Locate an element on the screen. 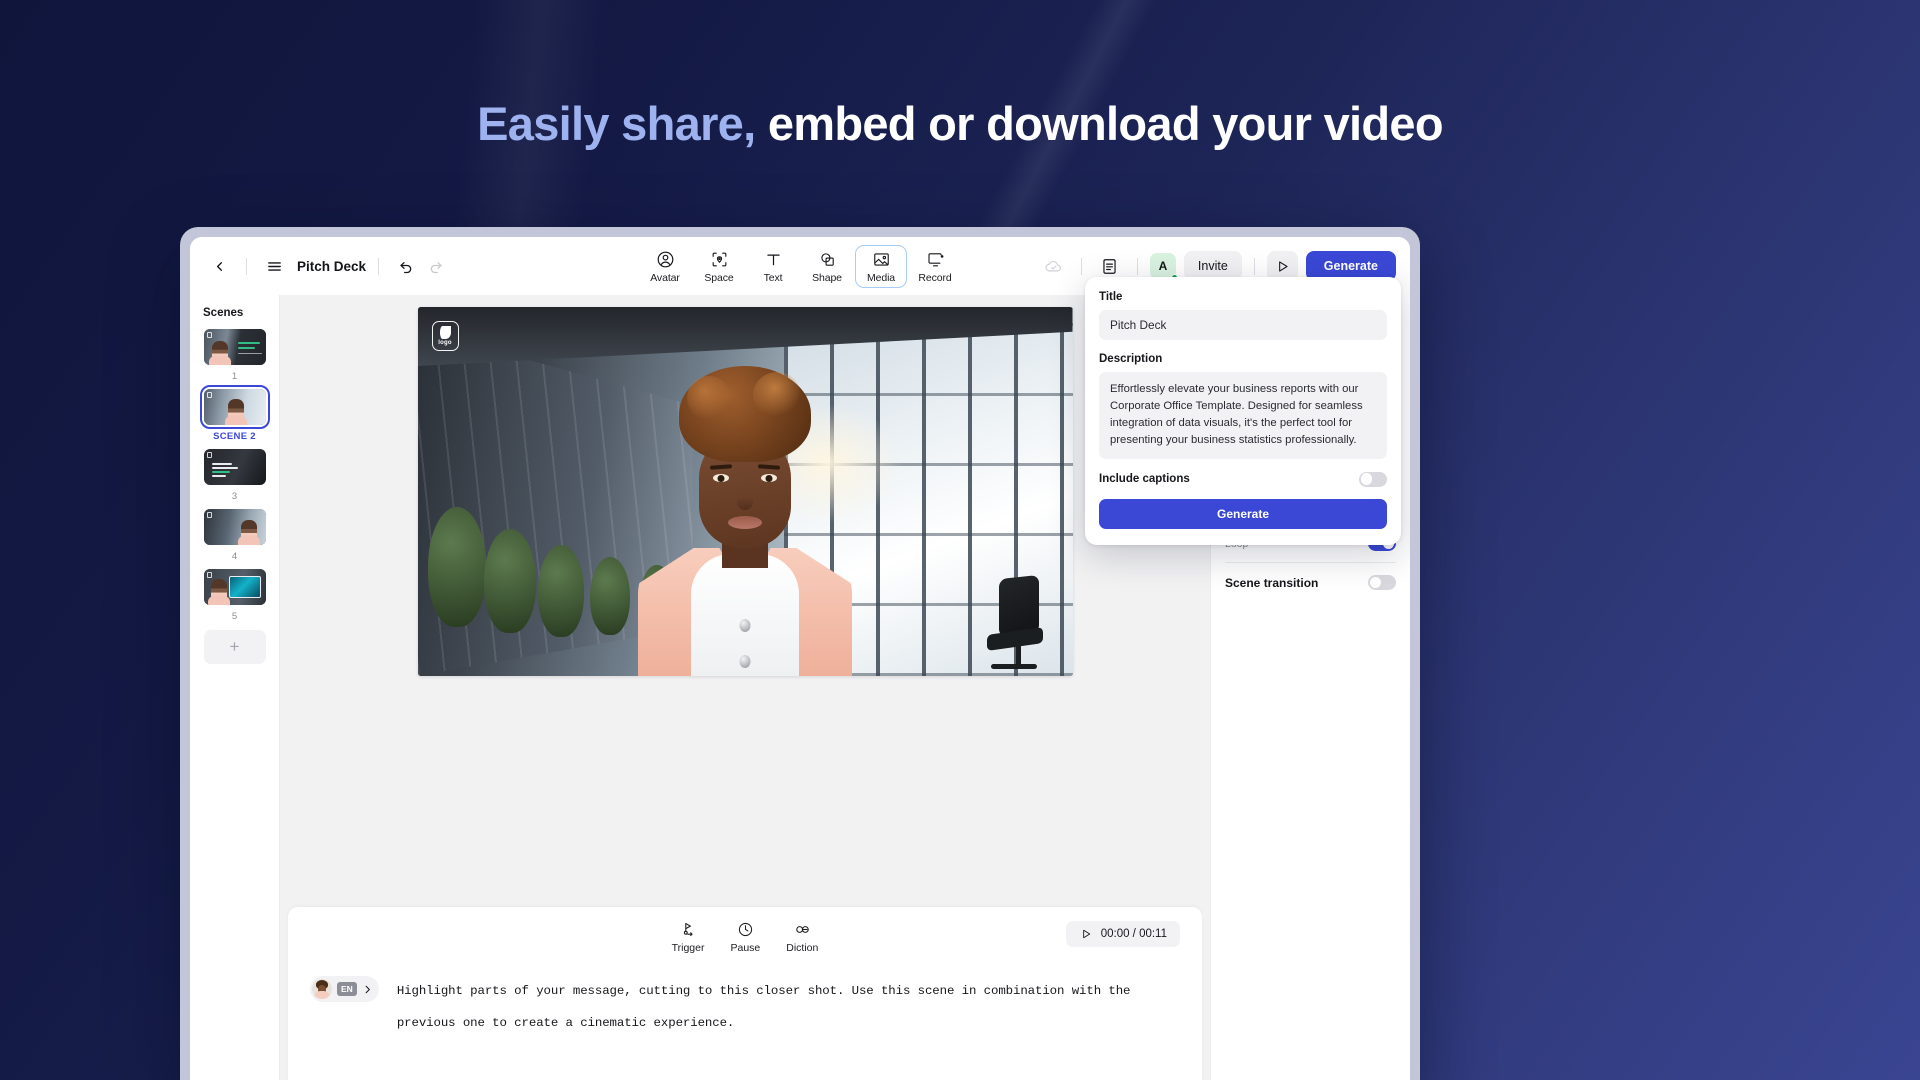 The width and height of the screenshot is (1920, 1080). redo-icon is located at coordinates (436, 266).